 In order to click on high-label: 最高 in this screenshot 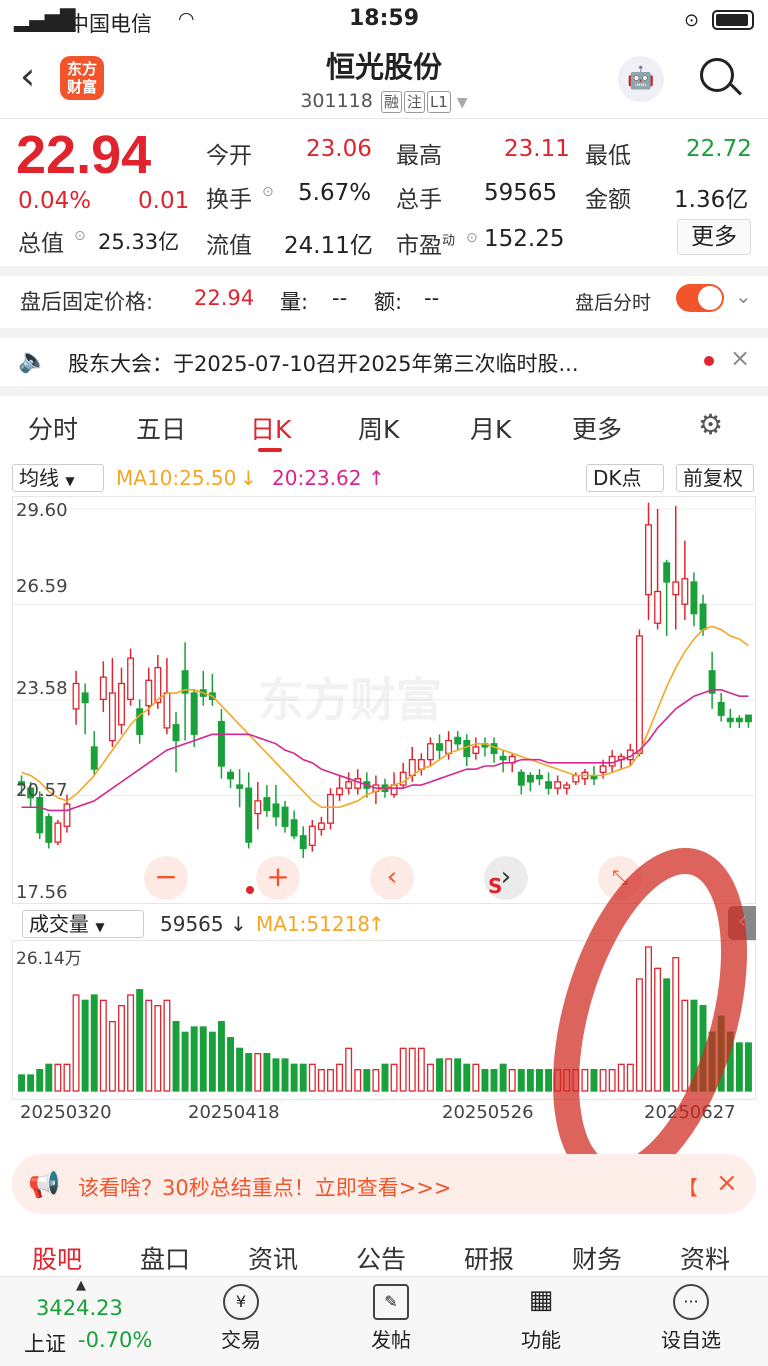, I will do `click(419, 156)`.